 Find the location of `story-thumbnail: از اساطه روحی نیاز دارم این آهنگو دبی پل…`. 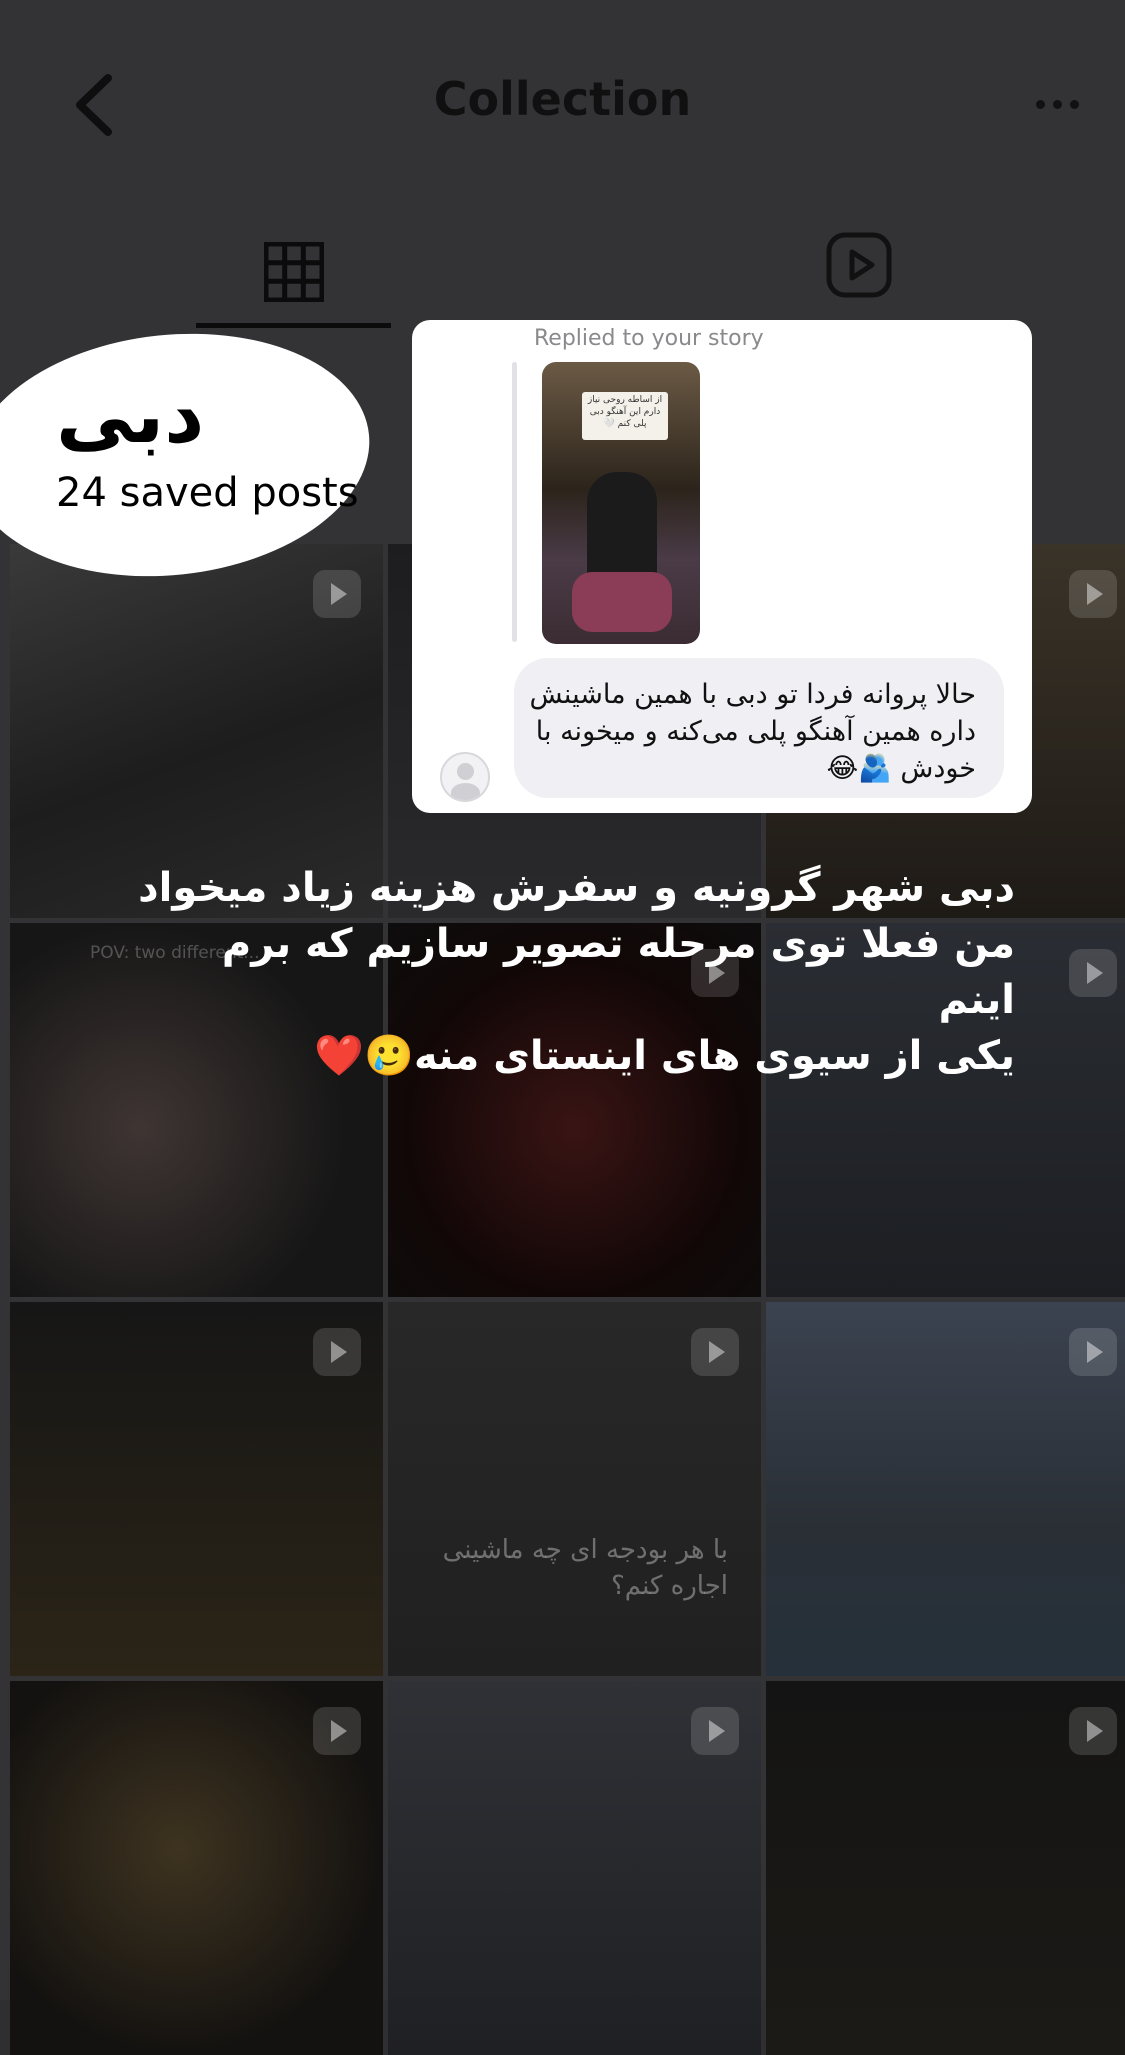

story-thumbnail: از اساطه روحی نیاز دارم این آهنگو دبی پل… is located at coordinates (621, 503).